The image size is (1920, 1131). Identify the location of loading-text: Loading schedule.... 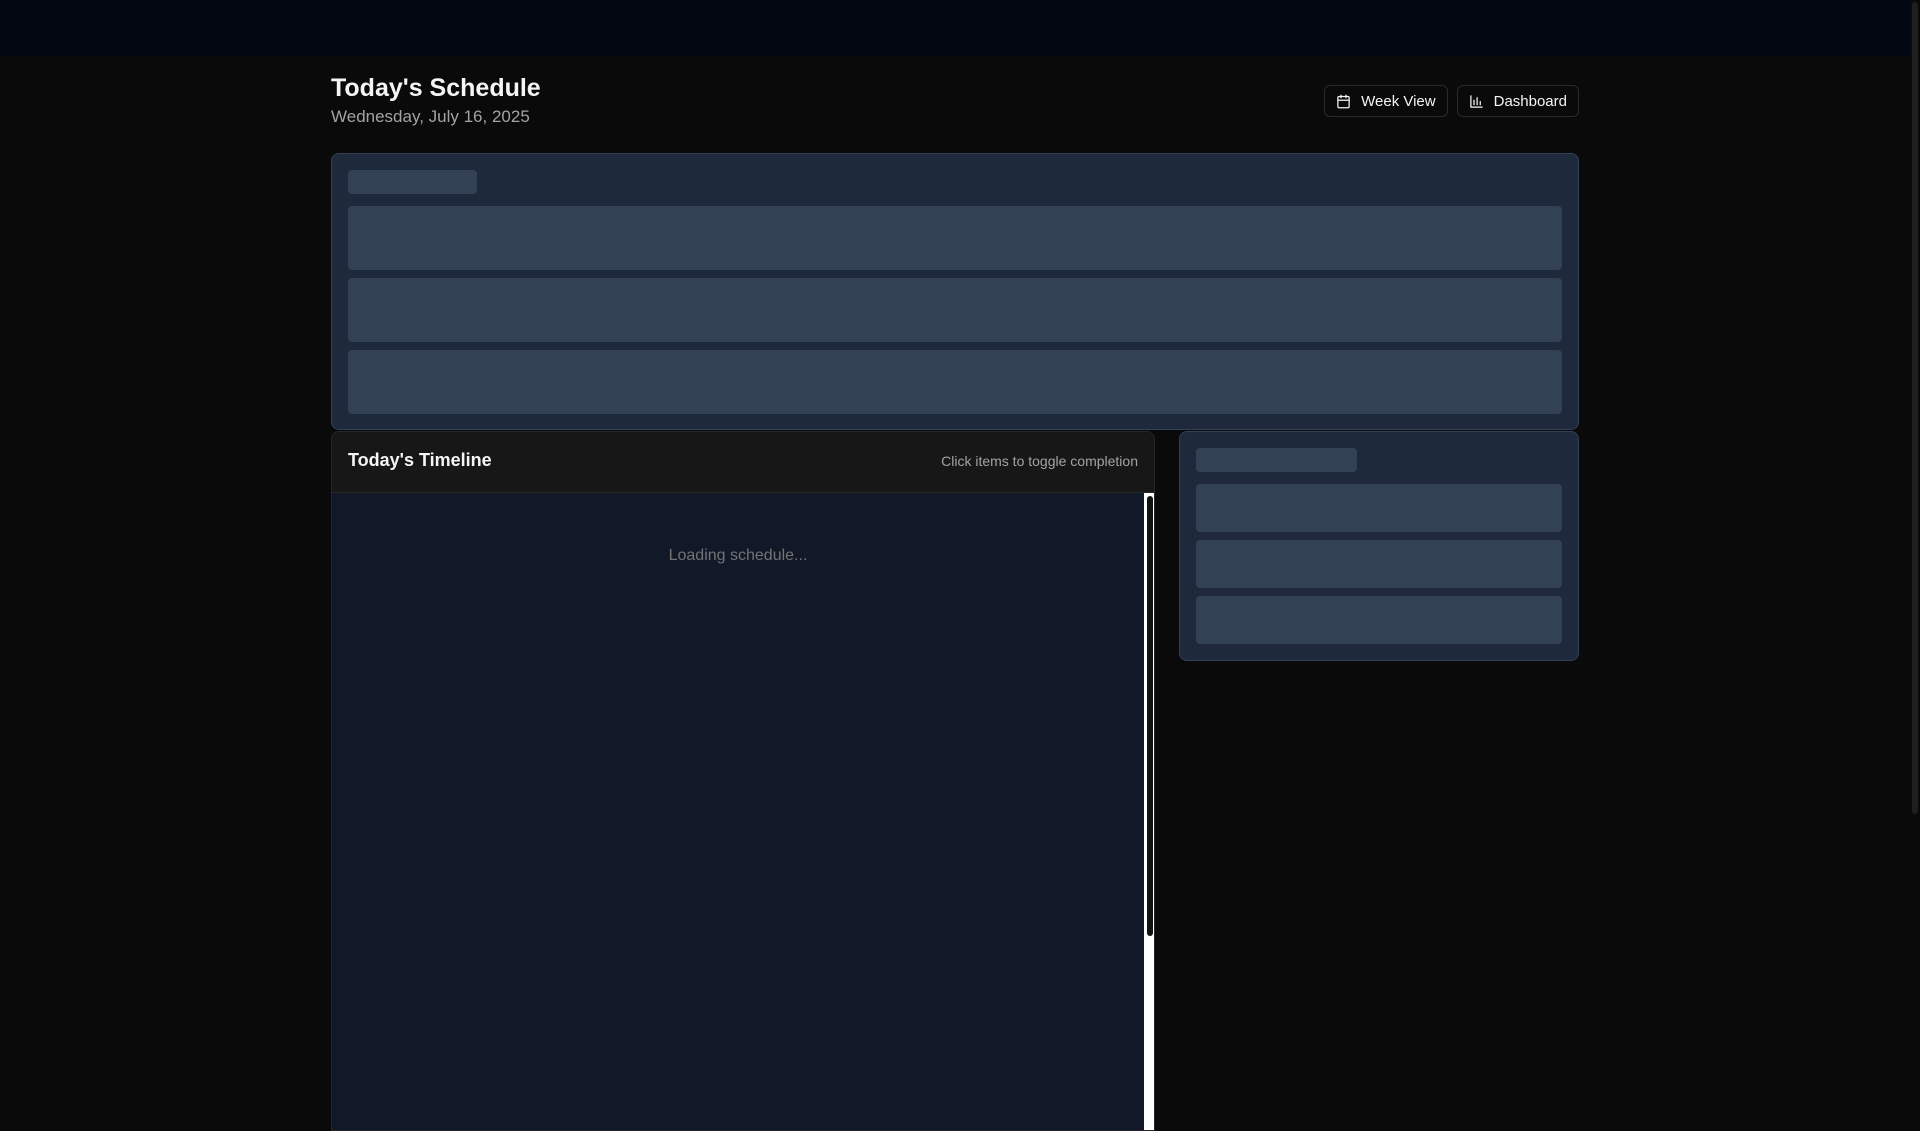
(738, 555).